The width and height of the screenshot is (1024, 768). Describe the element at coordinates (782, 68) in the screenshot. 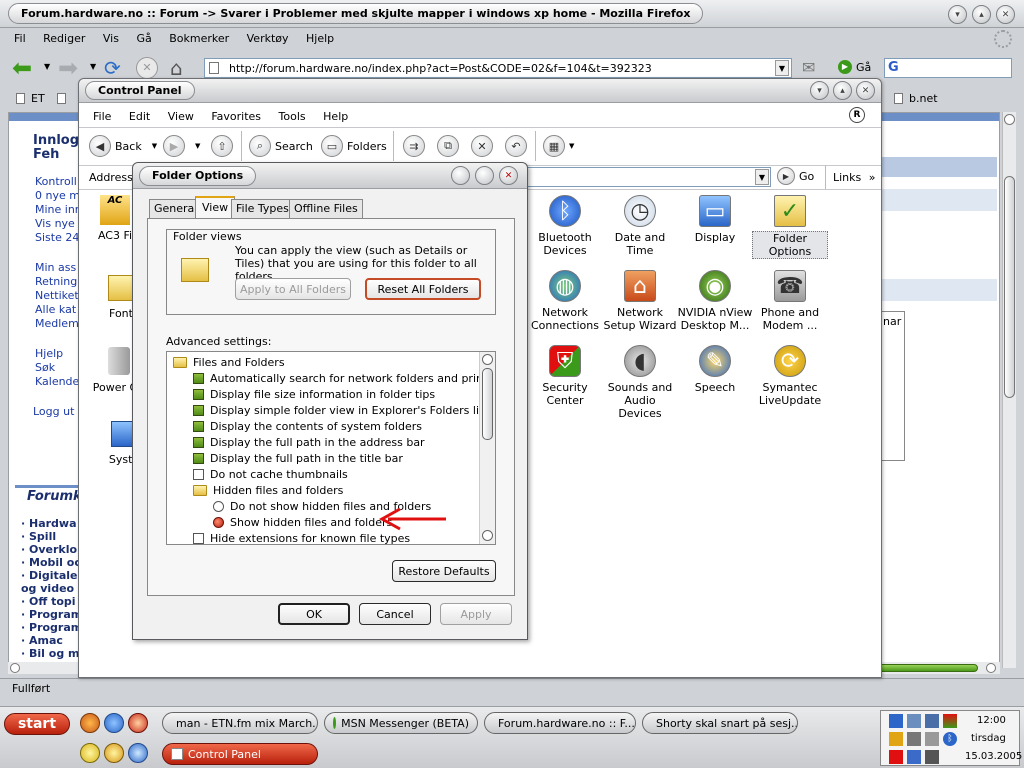

I see `url-dropdown-icon: ▼` at that location.